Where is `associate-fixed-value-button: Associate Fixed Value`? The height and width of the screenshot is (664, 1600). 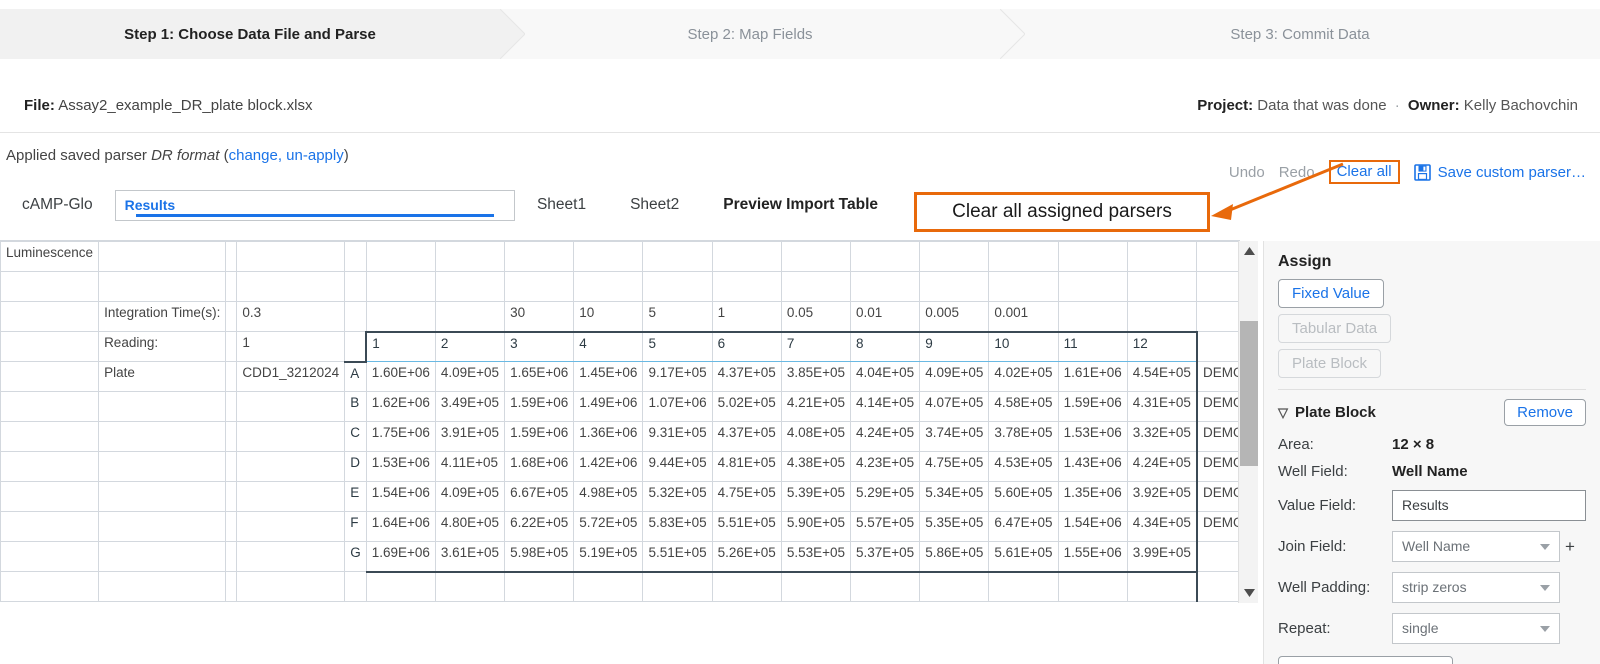
associate-fixed-value-button: Associate Fixed Value is located at coordinates (1366, 660).